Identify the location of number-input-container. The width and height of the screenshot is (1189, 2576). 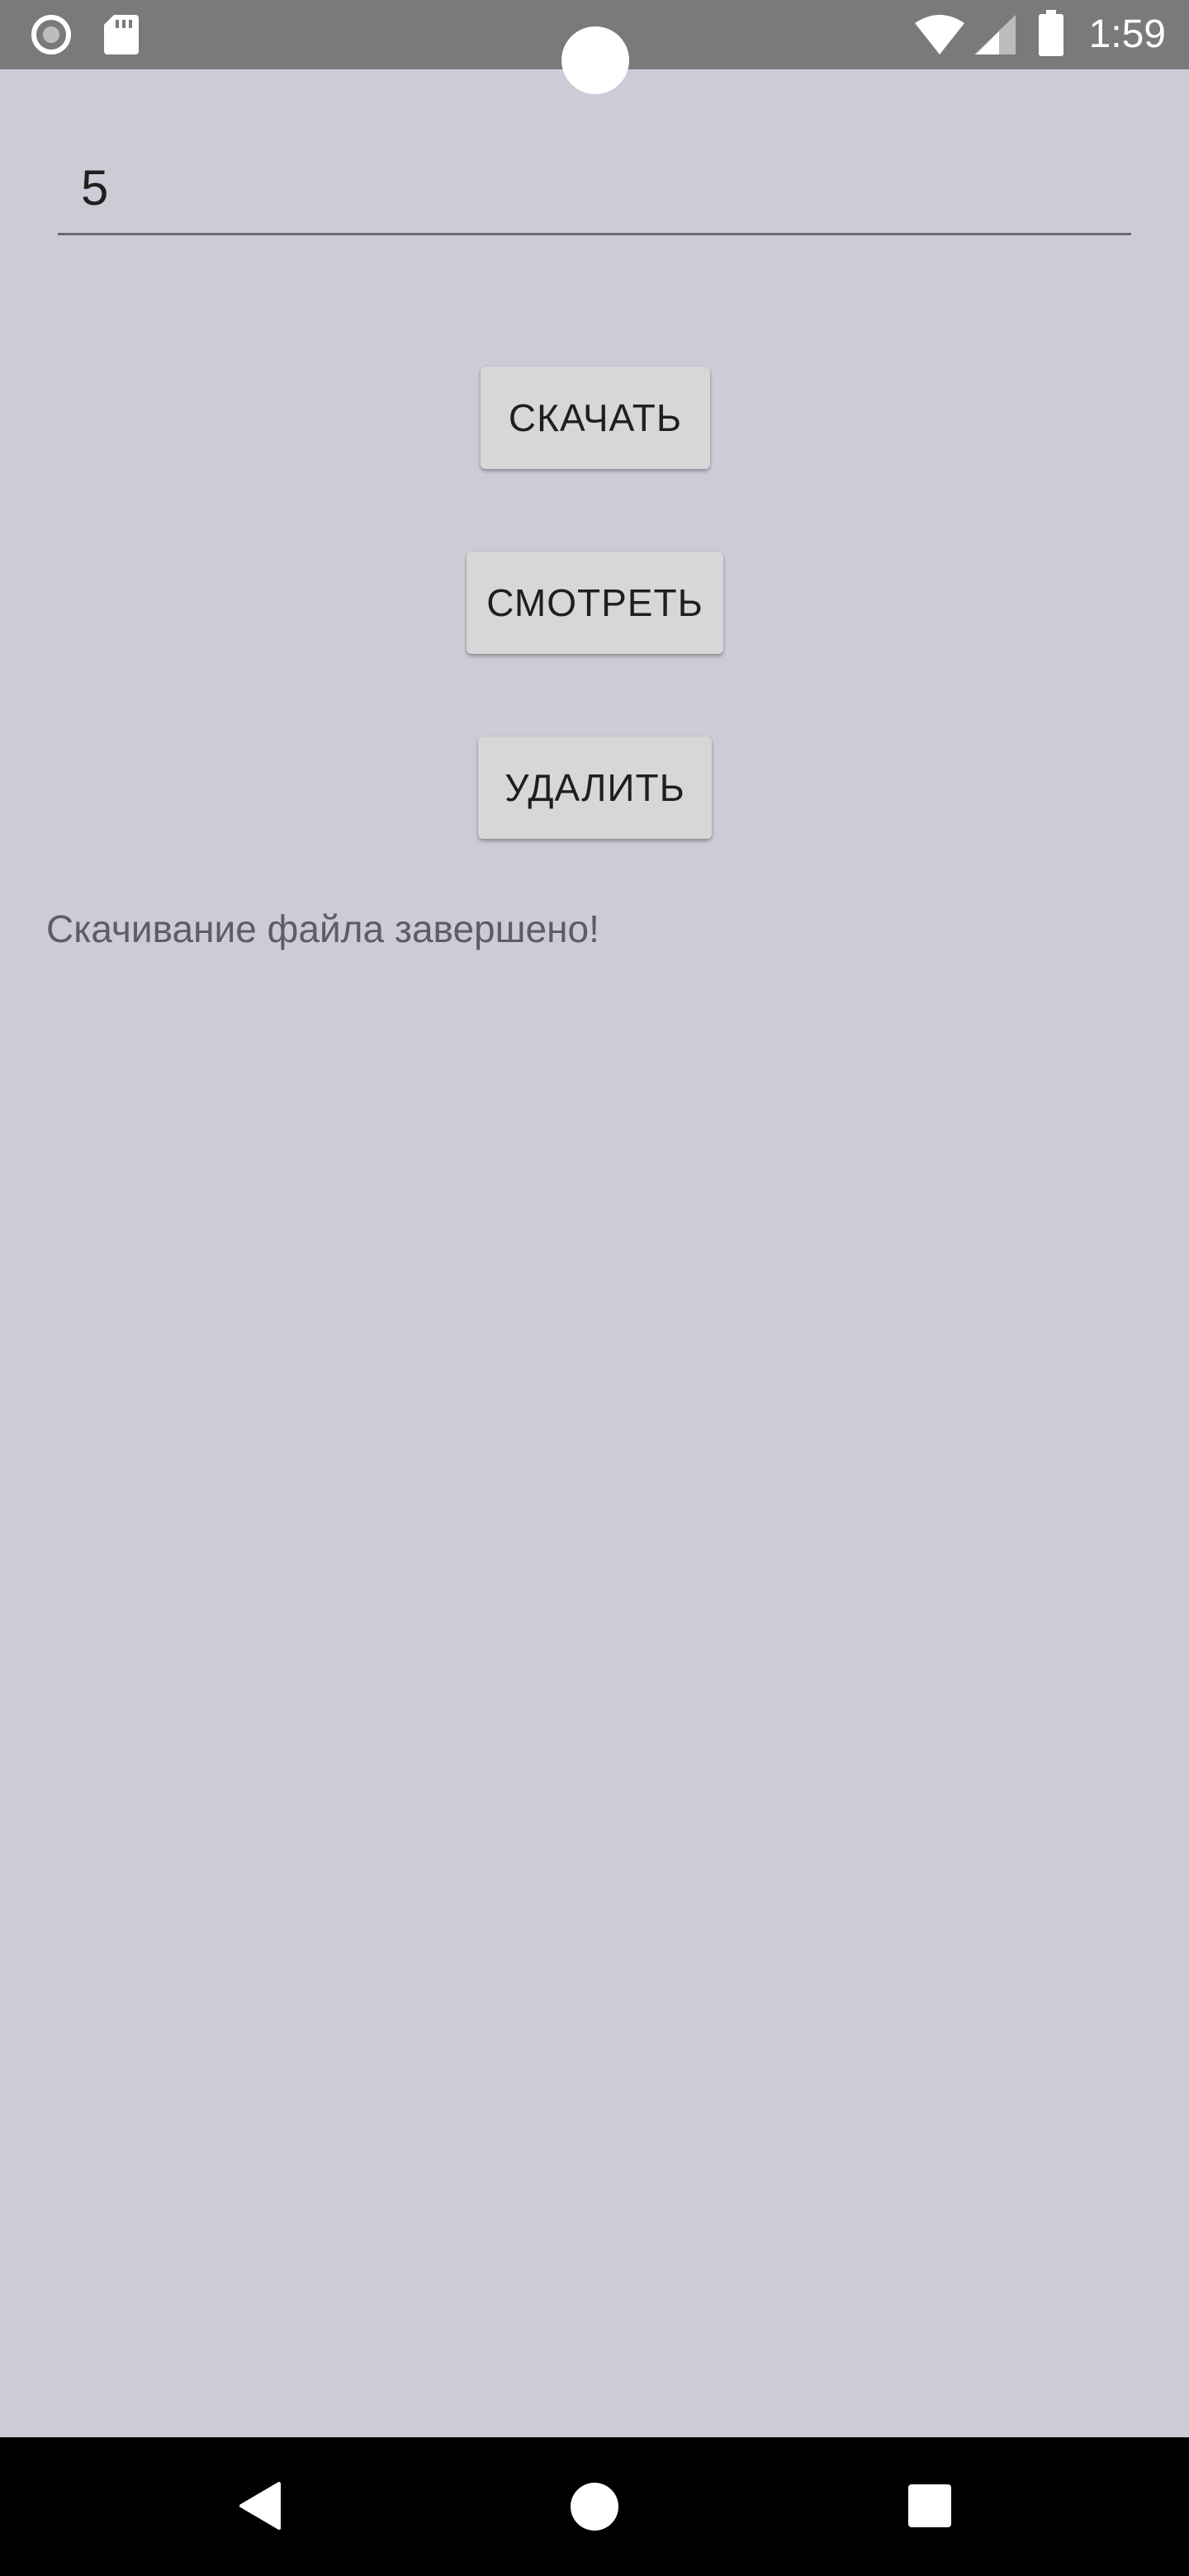
(594, 187).